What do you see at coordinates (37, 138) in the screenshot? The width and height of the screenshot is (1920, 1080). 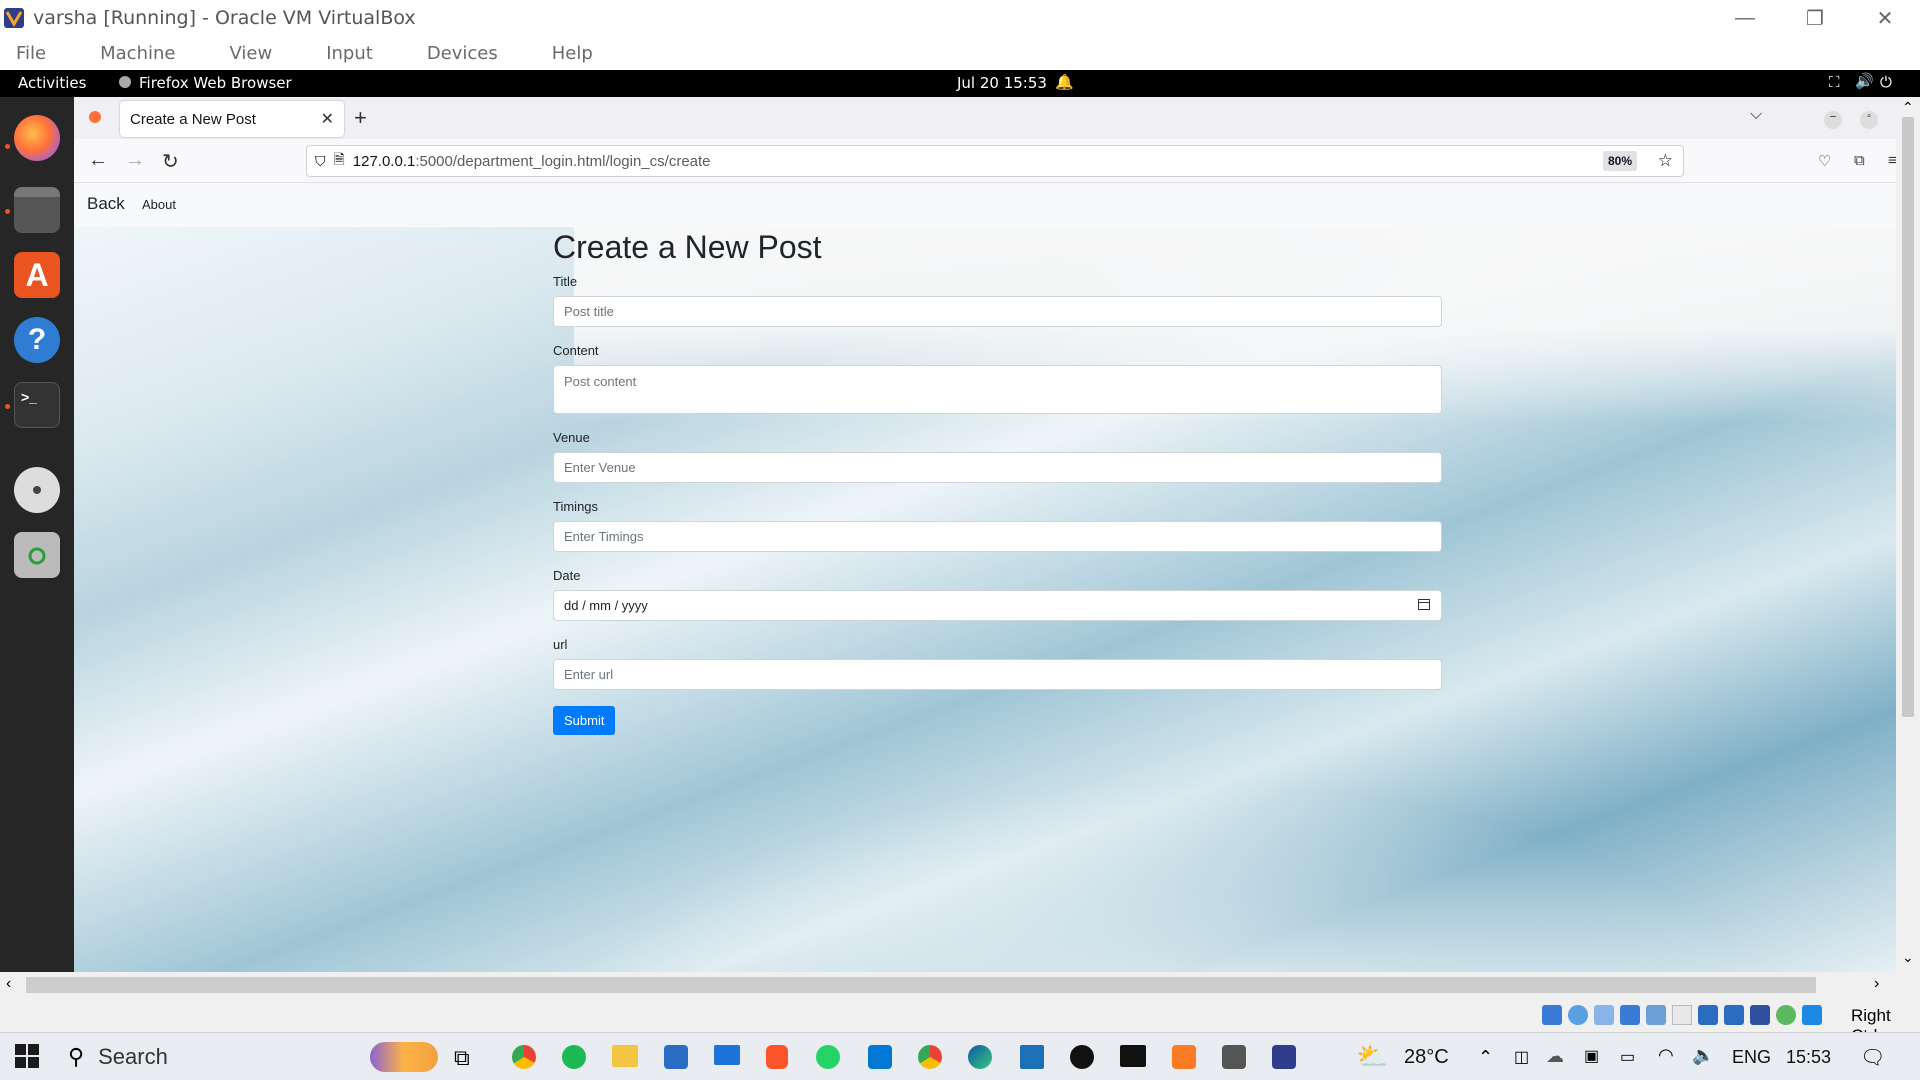 I see `firefox-icon` at bounding box center [37, 138].